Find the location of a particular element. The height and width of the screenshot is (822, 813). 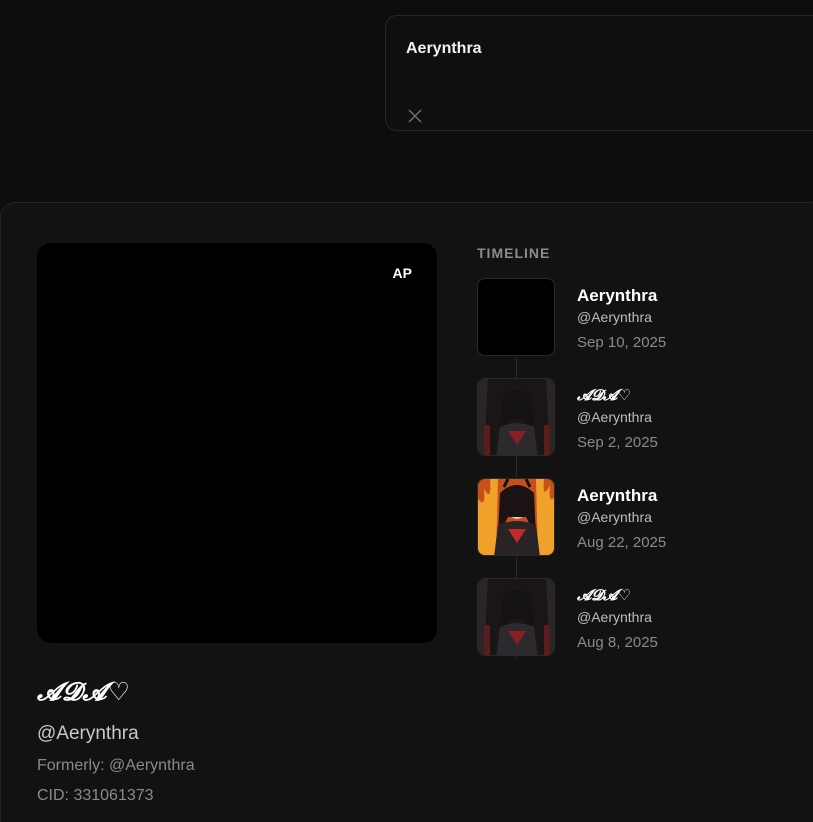

timeline-item: Aerynthra @Aerynthra Aug 22, 2025 is located at coordinates (642, 518).